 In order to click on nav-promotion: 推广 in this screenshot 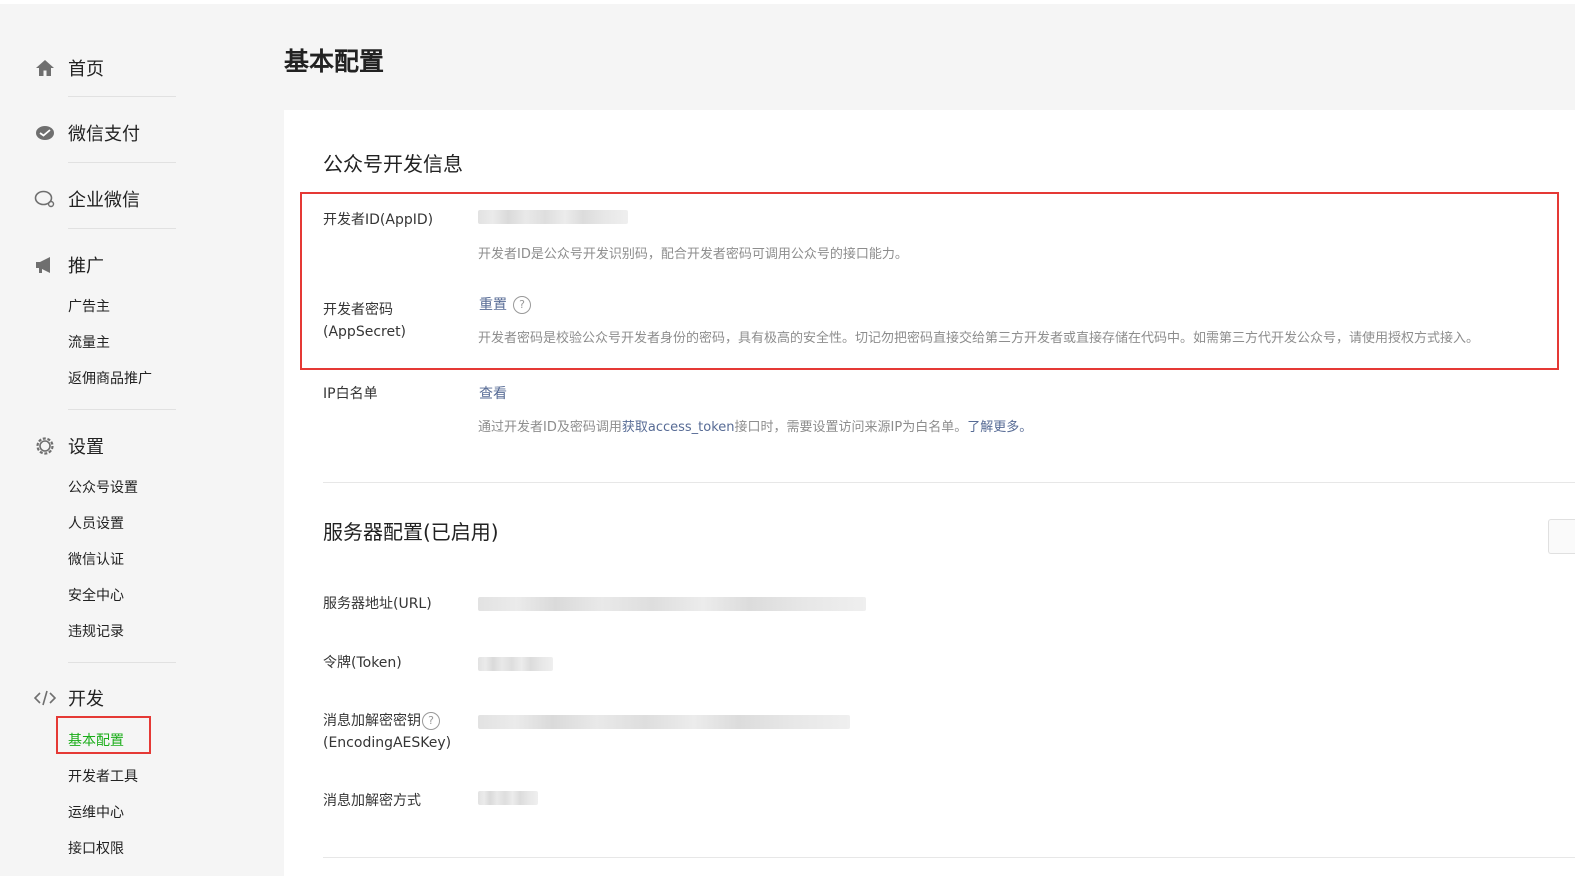, I will do `click(69, 265)`.